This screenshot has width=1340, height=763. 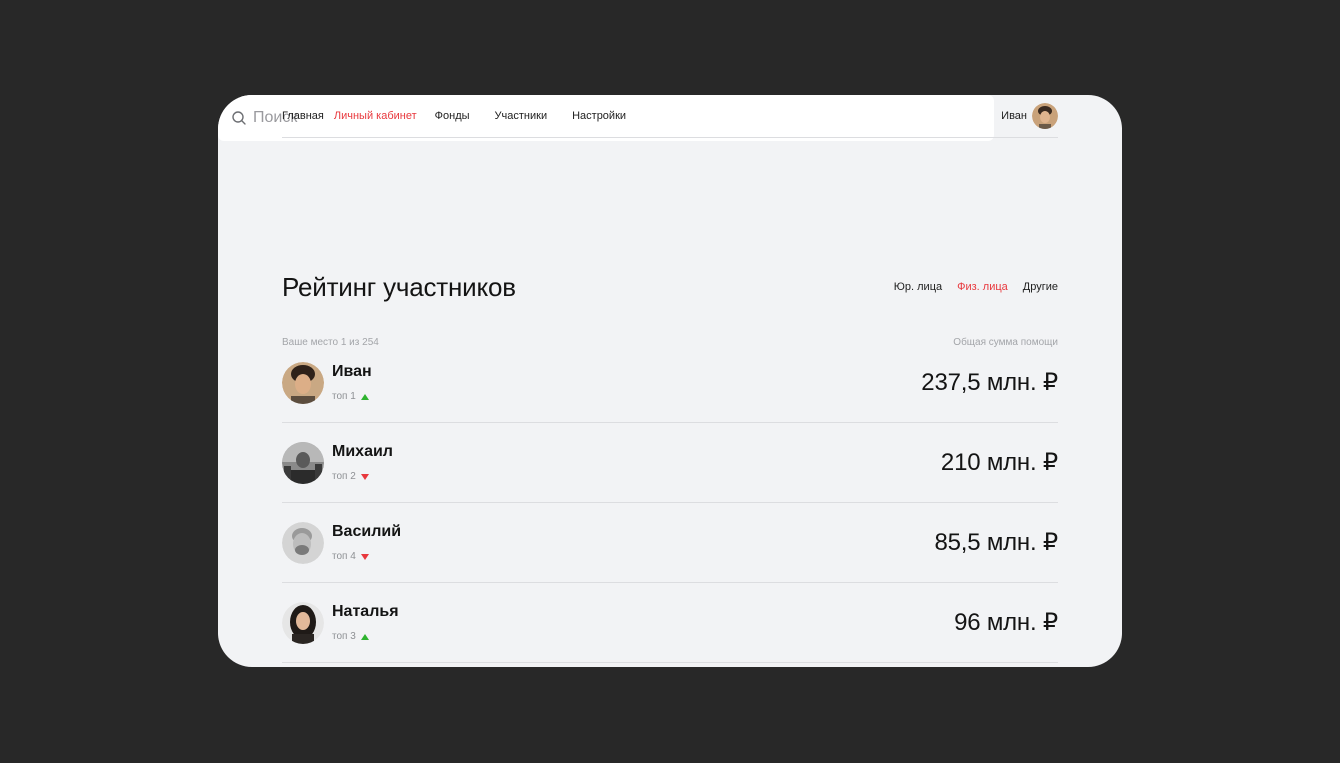 I want to click on filter-others: Другие, so click(x=1040, y=287).